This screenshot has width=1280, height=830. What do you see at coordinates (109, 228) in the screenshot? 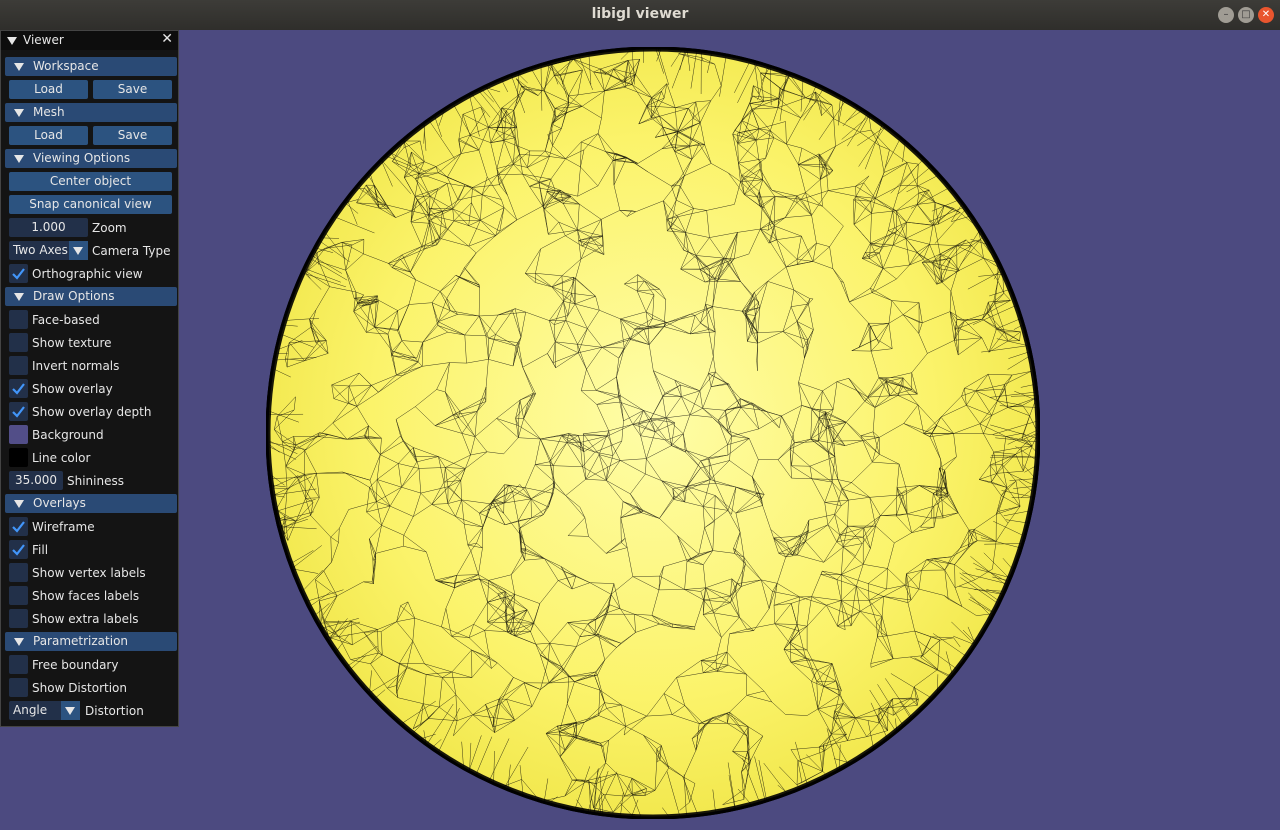
I see `zoom-label: Zoom` at bounding box center [109, 228].